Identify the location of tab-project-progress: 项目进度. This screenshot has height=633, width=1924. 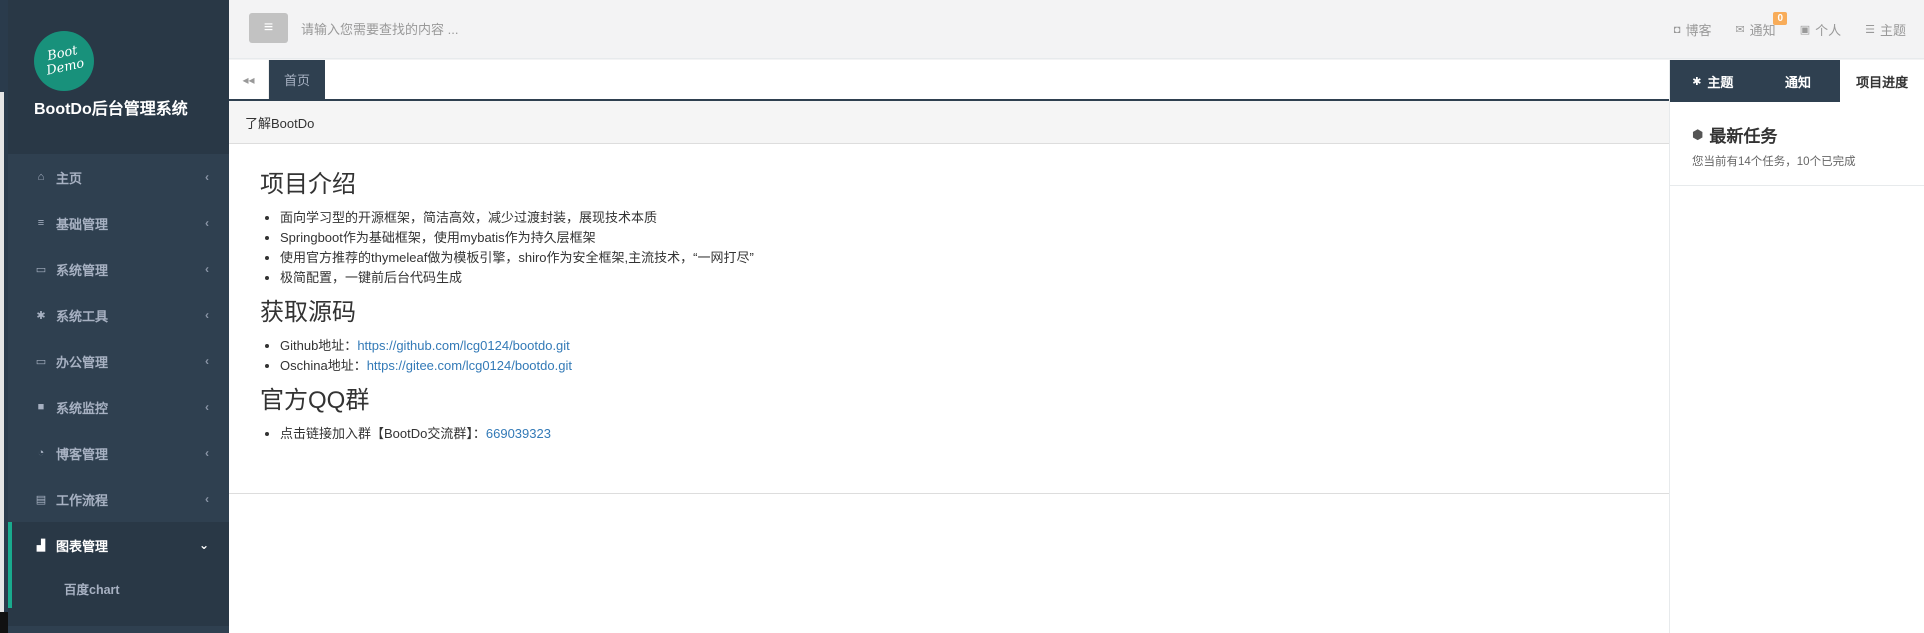
(1882, 81).